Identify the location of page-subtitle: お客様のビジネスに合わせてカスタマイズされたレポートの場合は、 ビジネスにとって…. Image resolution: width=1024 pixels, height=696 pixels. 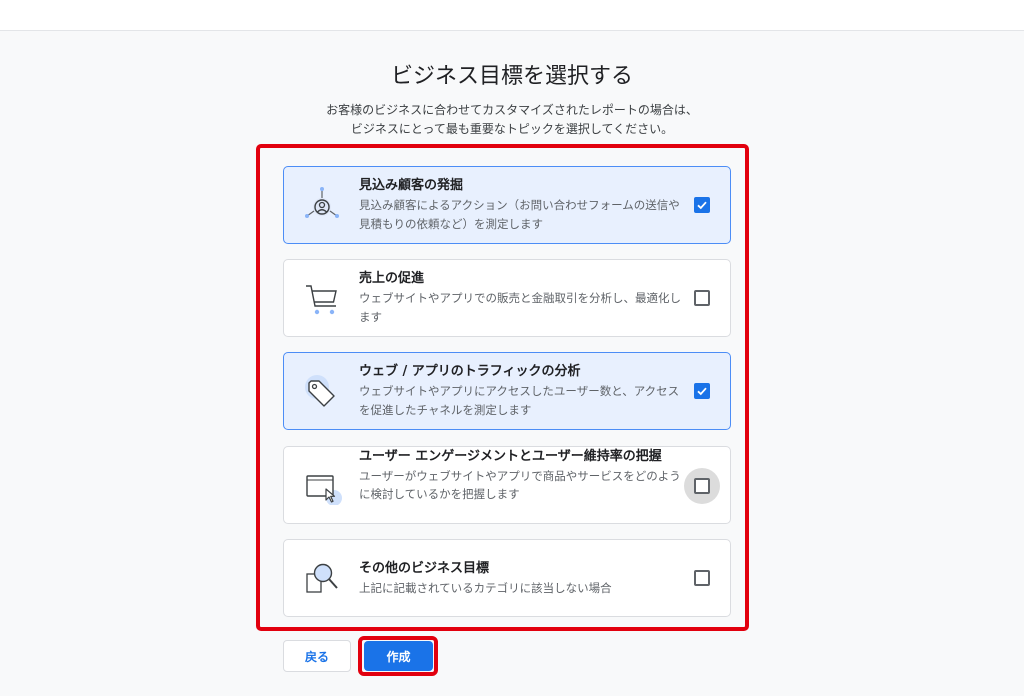
(512, 120).